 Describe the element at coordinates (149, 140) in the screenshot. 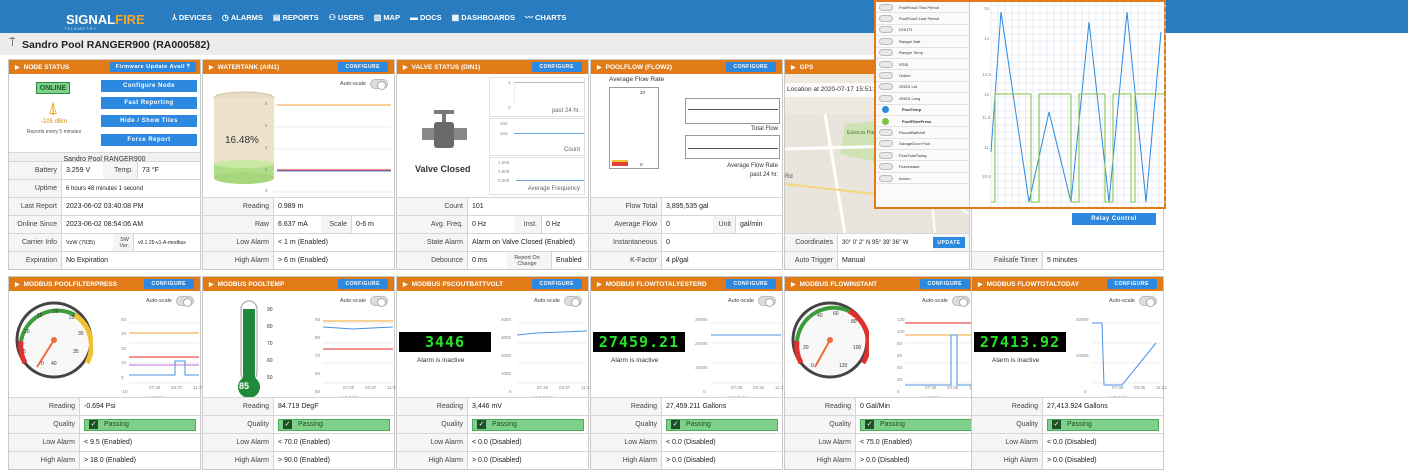

I see `force-report-button: Force Report` at that location.